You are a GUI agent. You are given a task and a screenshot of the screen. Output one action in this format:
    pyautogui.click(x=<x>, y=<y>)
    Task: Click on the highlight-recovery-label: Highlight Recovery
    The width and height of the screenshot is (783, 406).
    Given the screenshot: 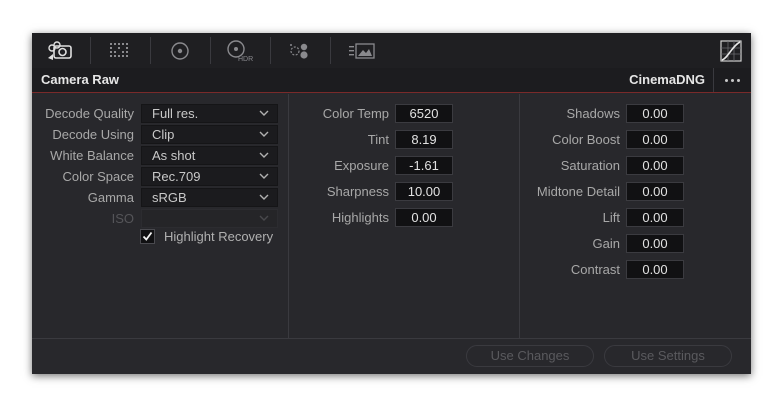 What is the action you would take?
    pyautogui.click(x=219, y=236)
    